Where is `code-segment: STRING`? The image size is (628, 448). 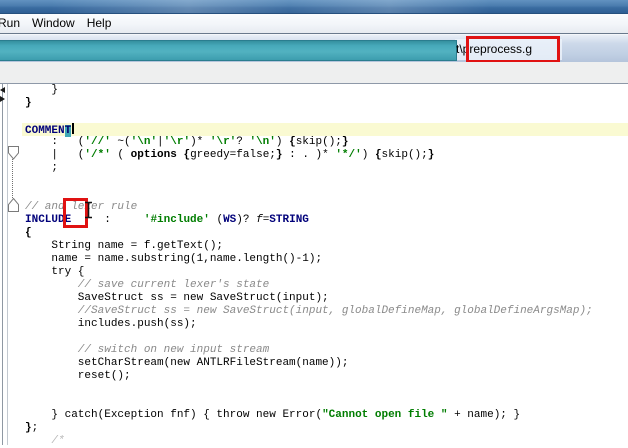 code-segment: STRING is located at coordinates (289, 220).